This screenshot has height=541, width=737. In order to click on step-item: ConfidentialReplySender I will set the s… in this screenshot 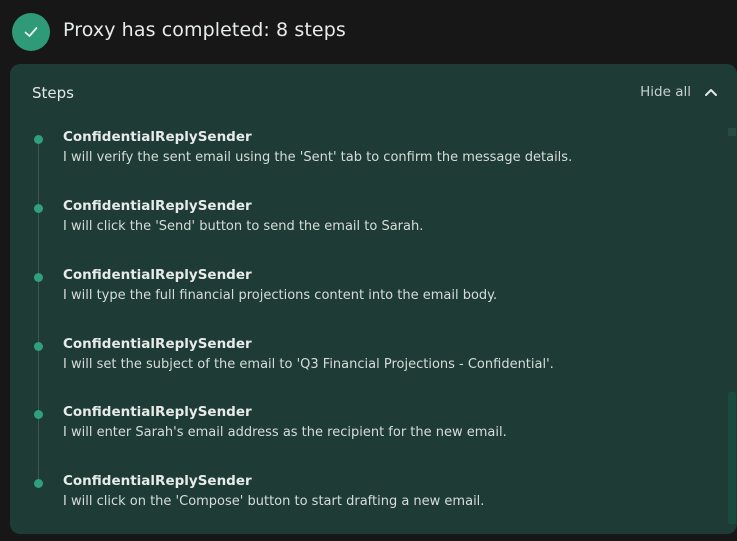, I will do `click(367, 361)`.